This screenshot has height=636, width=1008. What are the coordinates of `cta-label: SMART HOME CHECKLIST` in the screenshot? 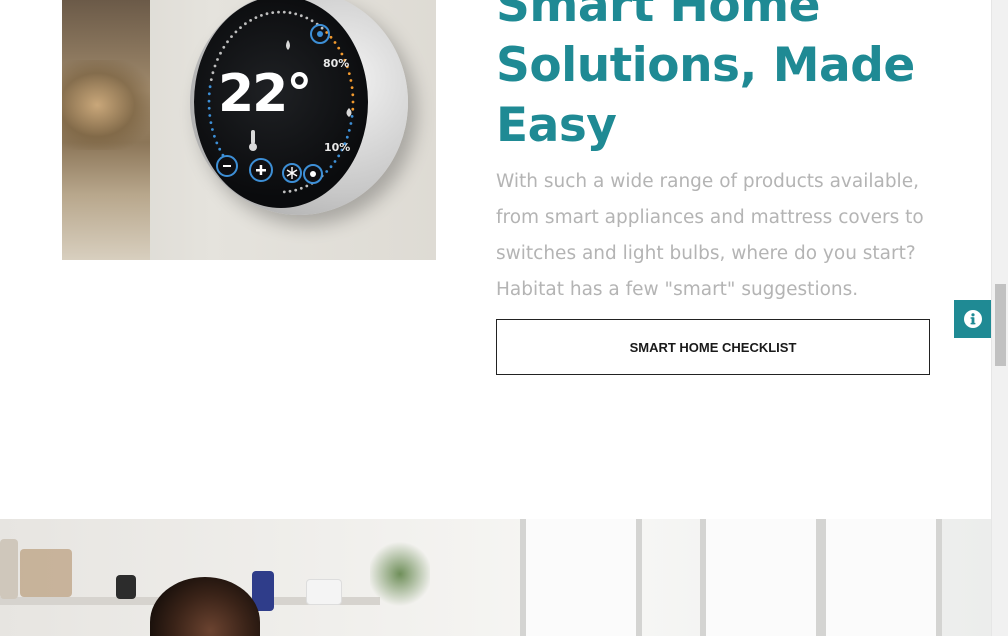 It's located at (713, 347).